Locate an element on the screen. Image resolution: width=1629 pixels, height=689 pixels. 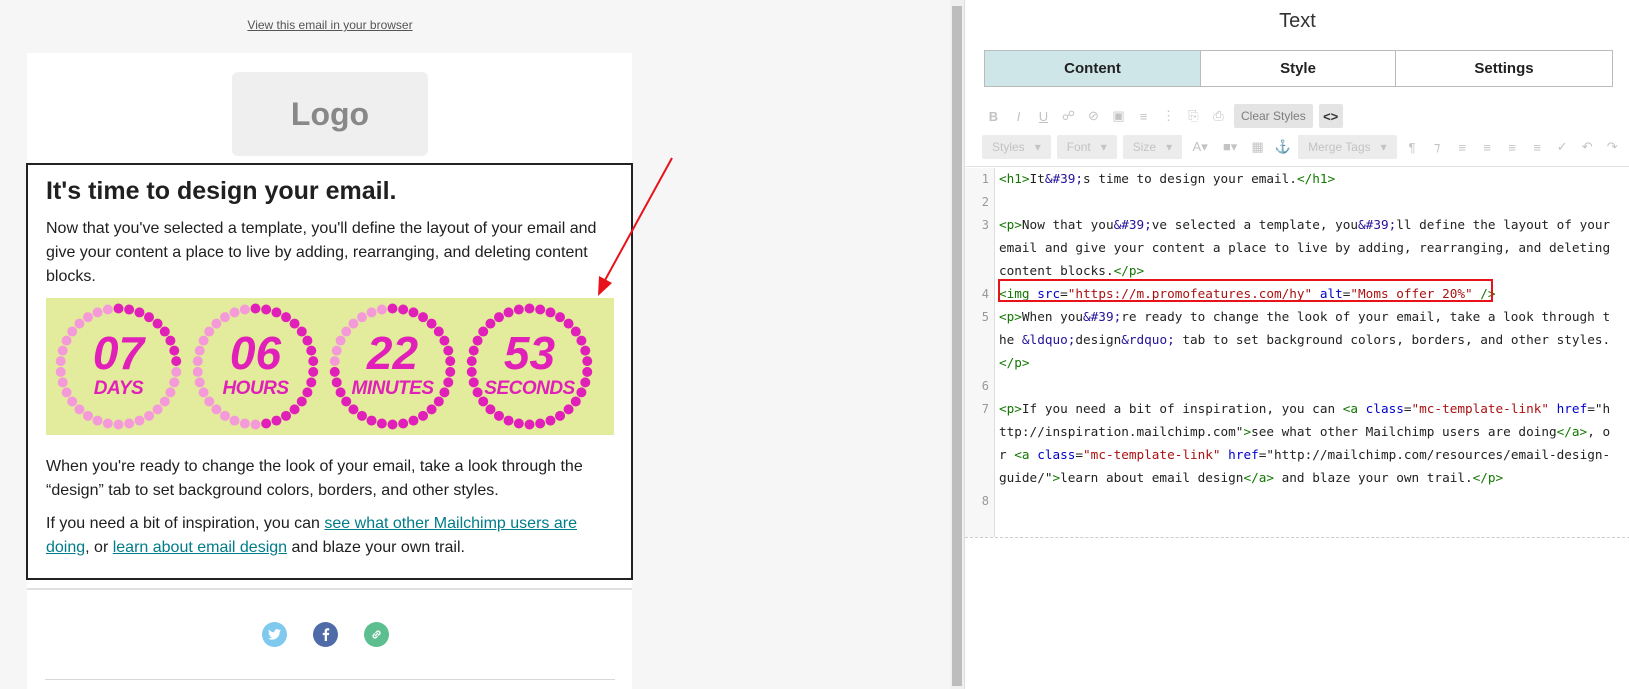
red-arrow-annotation is located at coordinates (635, 226).